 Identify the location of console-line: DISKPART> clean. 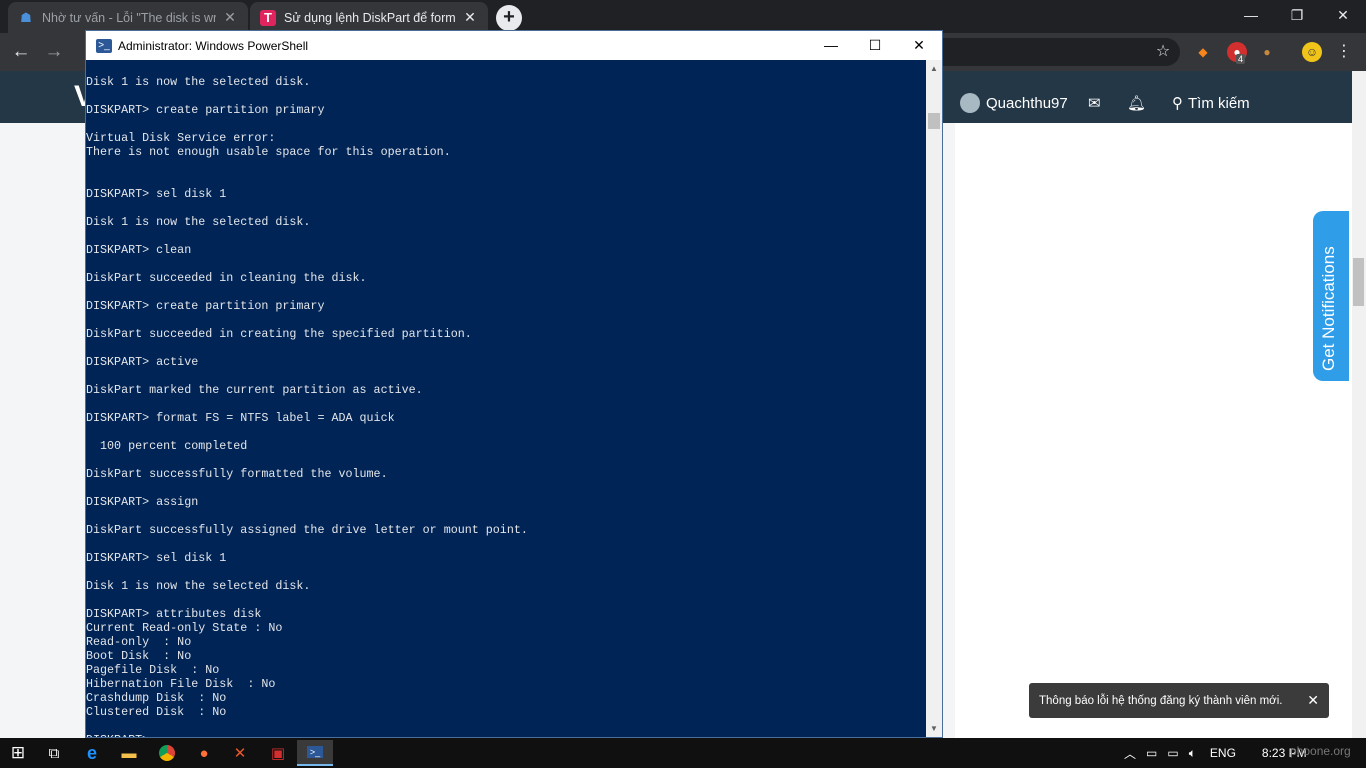
(139, 250).